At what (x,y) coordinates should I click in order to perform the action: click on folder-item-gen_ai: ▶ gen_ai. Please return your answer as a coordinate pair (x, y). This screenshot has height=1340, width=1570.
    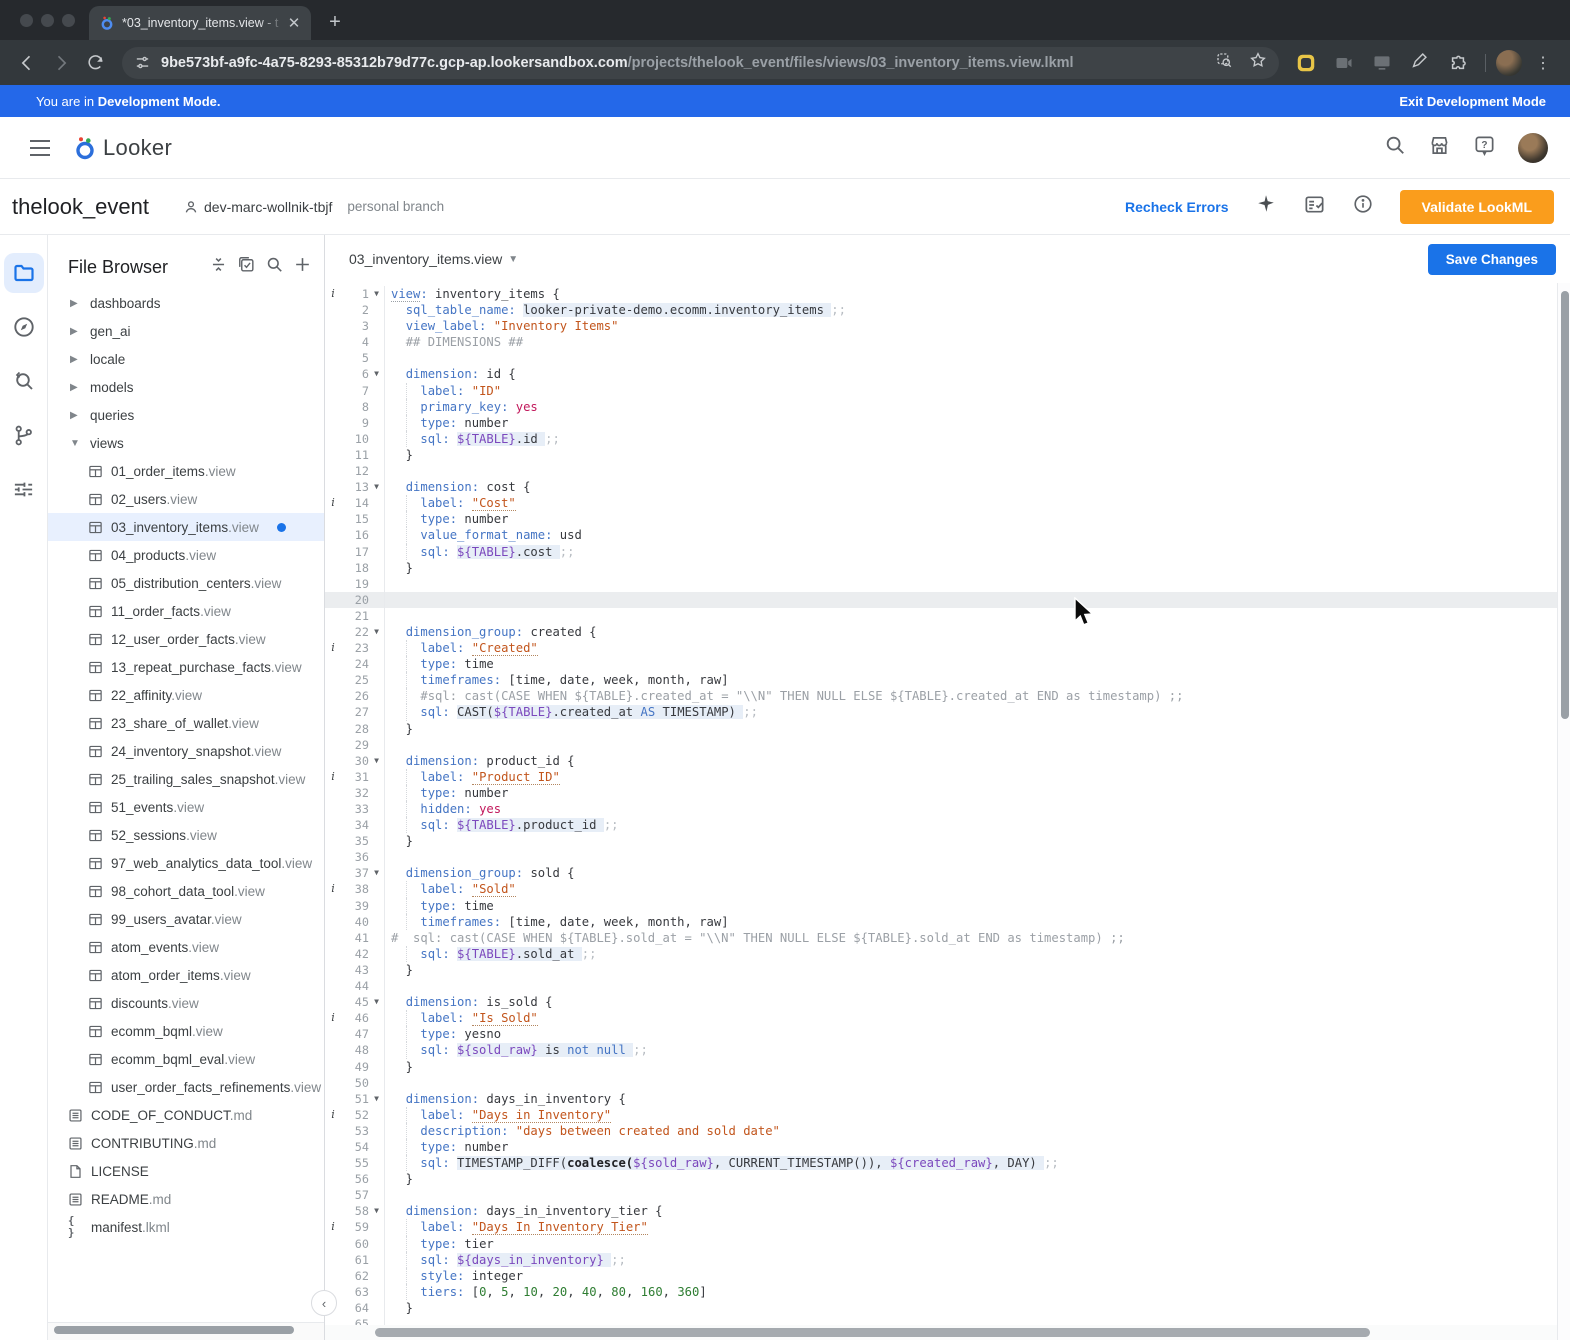
    Looking at the image, I should click on (186, 331).